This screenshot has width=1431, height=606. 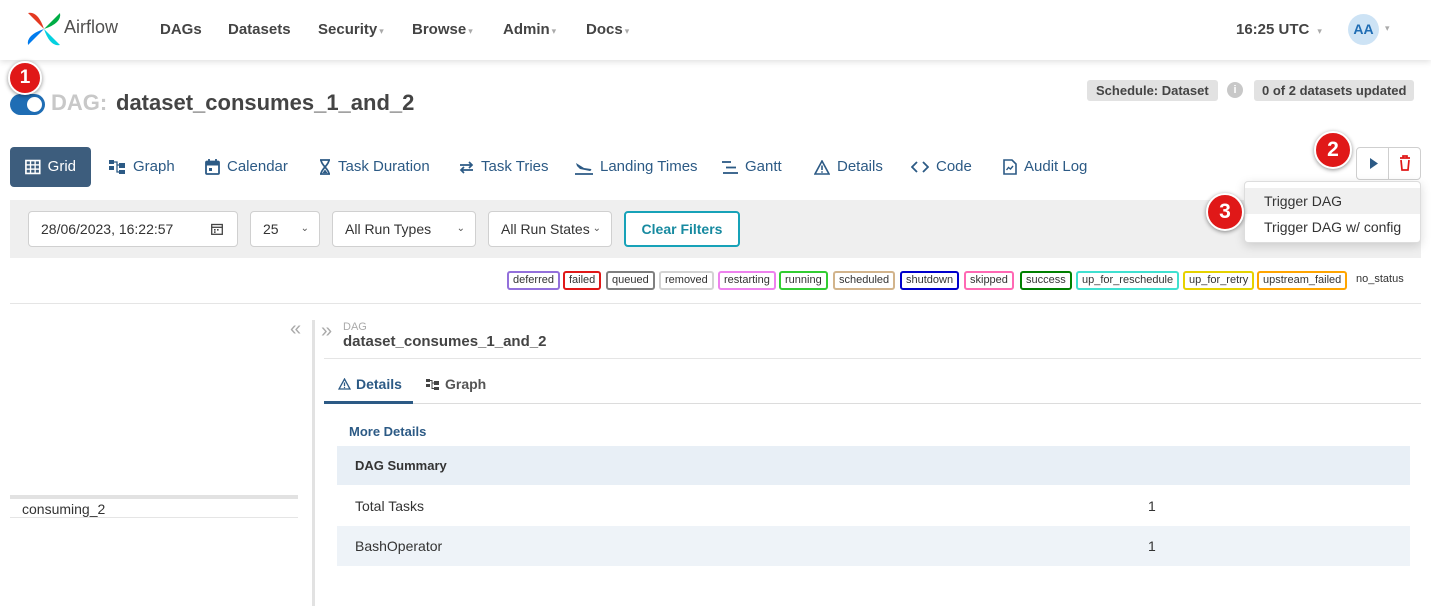 What do you see at coordinates (295, 329) in the screenshot?
I see `collapse-left-icon: «` at bounding box center [295, 329].